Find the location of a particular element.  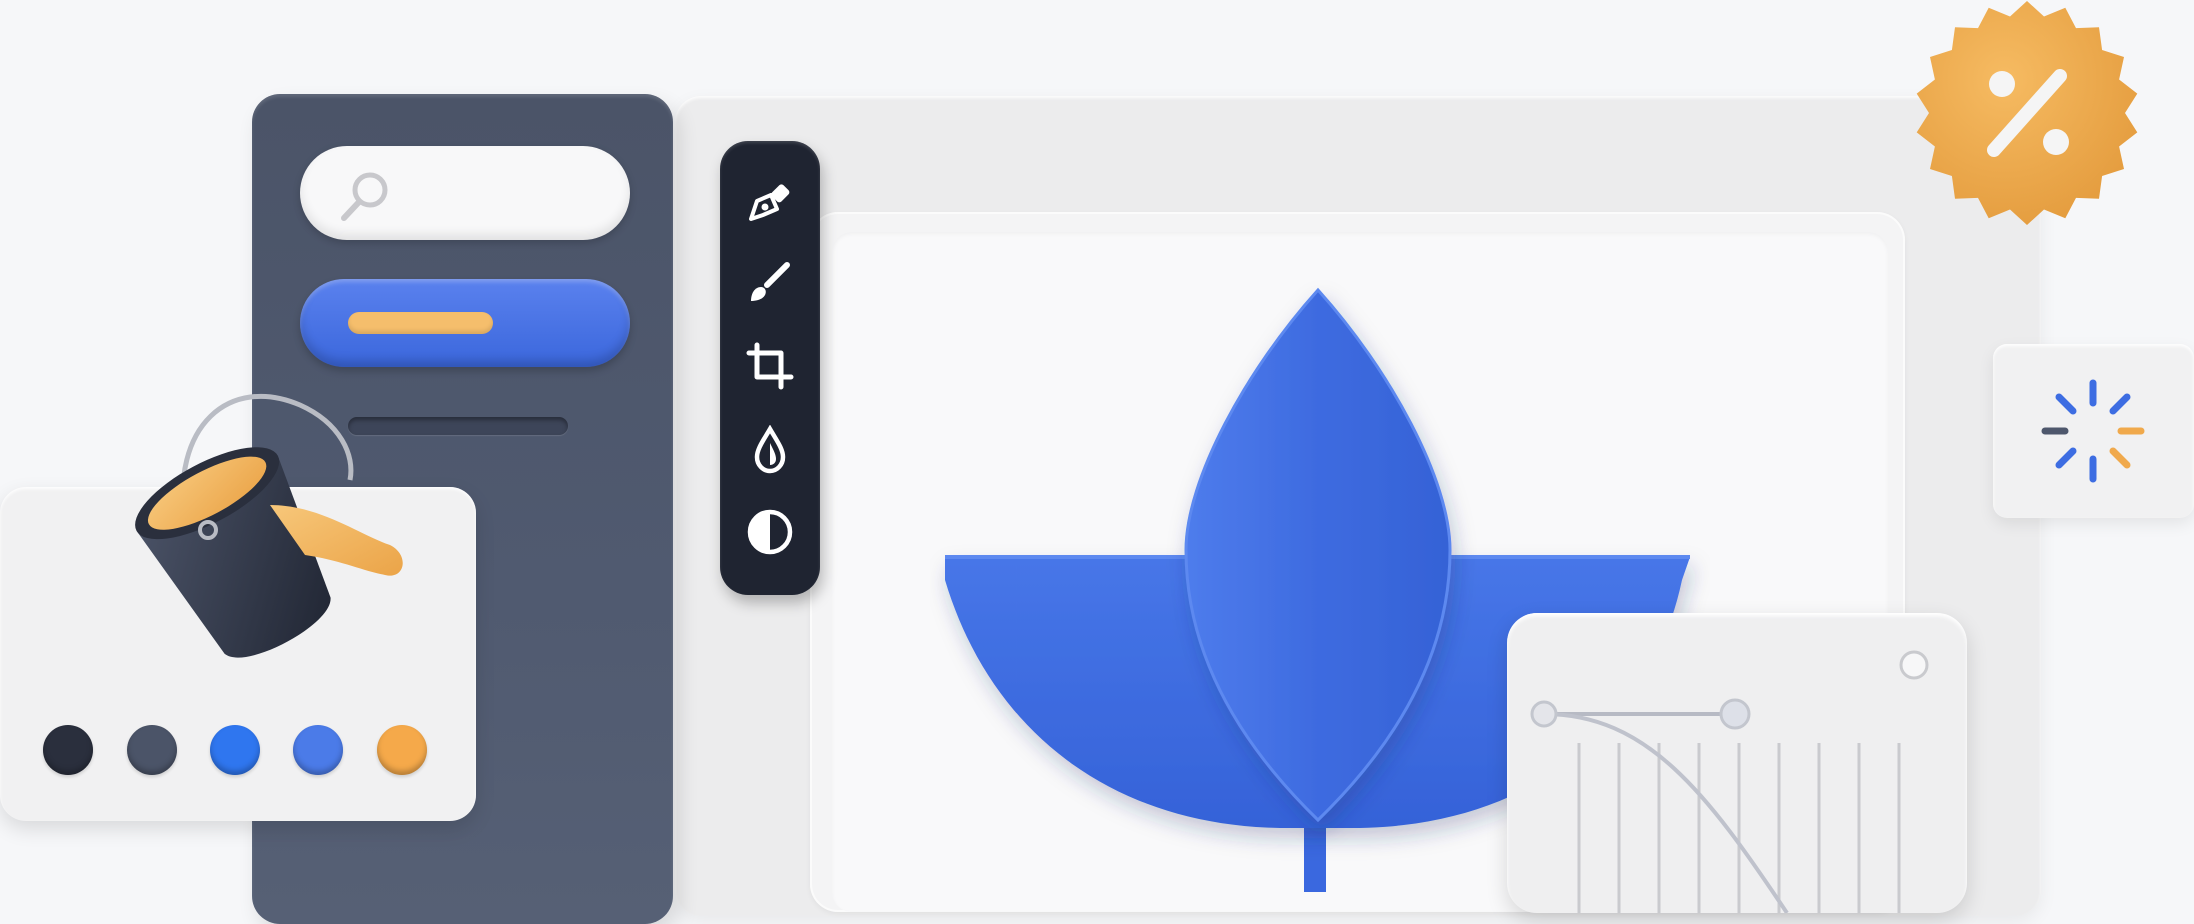

search-input is located at coordinates (465, 193).